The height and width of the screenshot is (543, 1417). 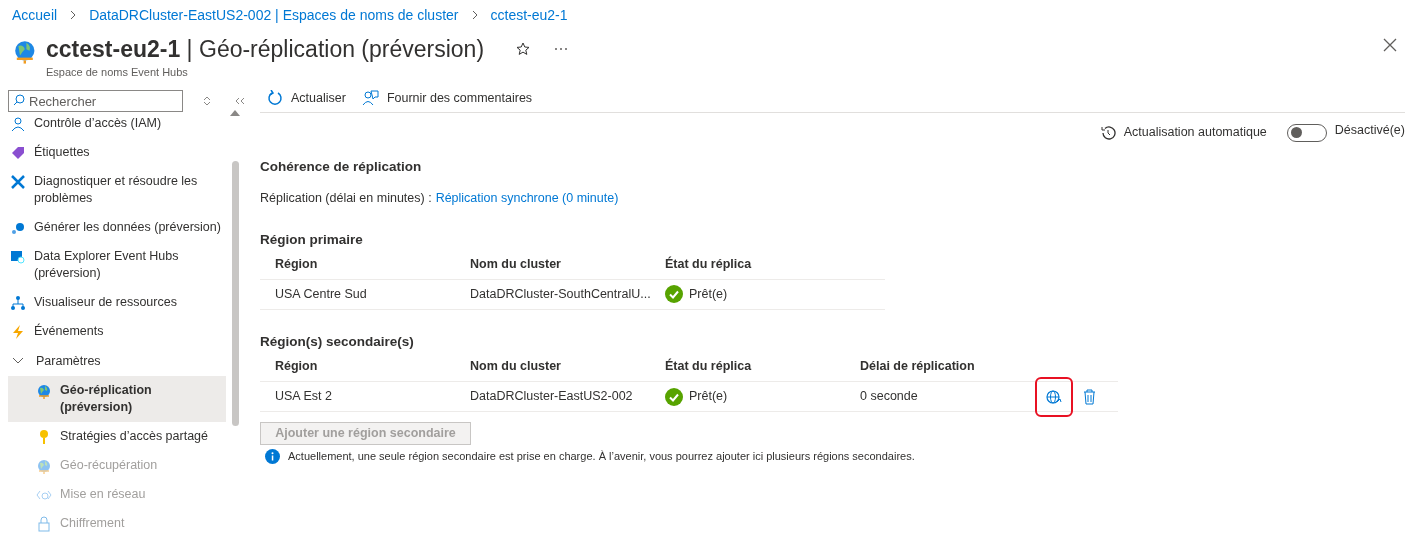 I want to click on sort-icon, so click(x=207, y=100).